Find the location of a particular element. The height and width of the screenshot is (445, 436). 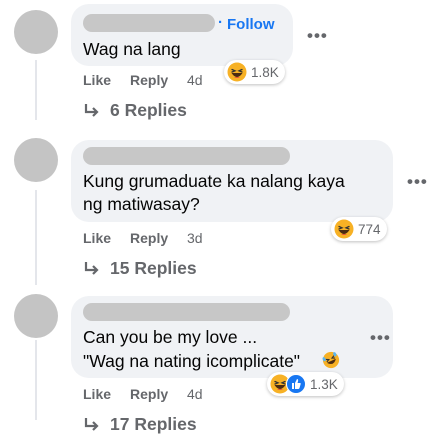

reaction-summary: 1.3K is located at coordinates (305, 384).